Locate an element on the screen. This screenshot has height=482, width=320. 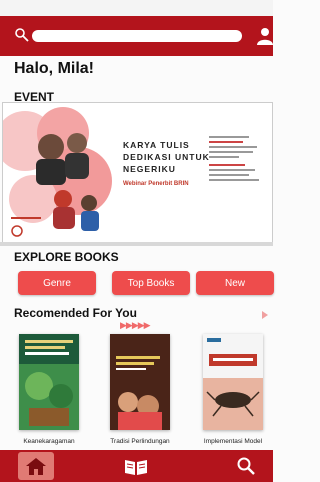
book-card: Implementasi Model is located at coordinates (233, 389).